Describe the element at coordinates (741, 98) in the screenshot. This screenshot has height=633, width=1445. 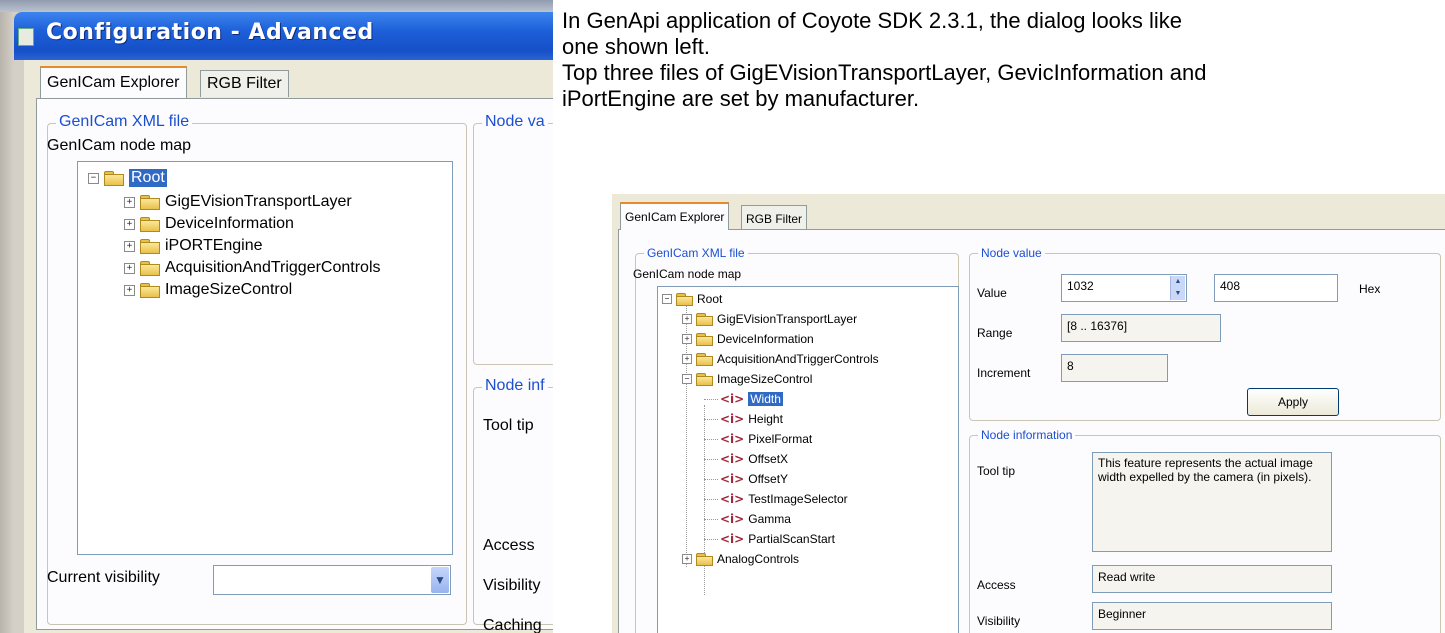
I see `annotation-line: iPortEngine are set by manufacturer.` at that location.